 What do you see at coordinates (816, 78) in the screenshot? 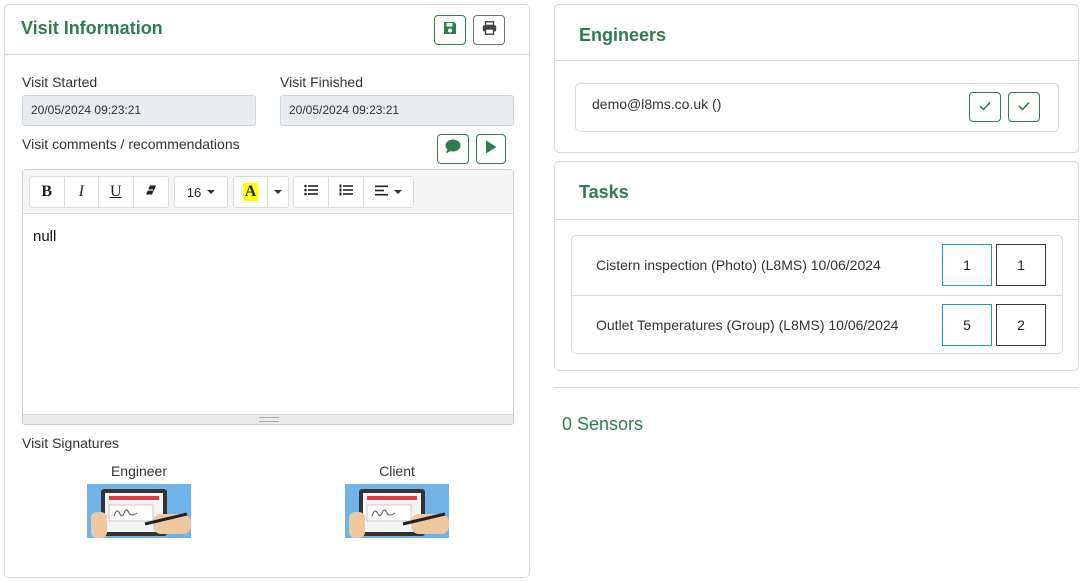
I see `engineers-card: Engineers demo@l8ms.co.uk ()` at bounding box center [816, 78].